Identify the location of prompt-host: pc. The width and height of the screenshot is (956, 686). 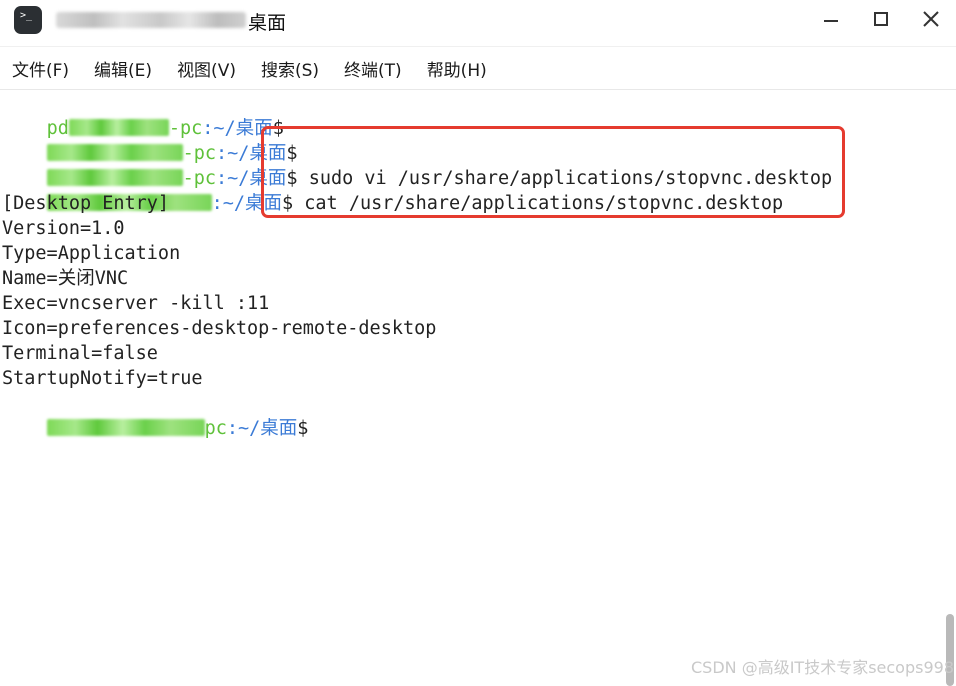
(215, 428).